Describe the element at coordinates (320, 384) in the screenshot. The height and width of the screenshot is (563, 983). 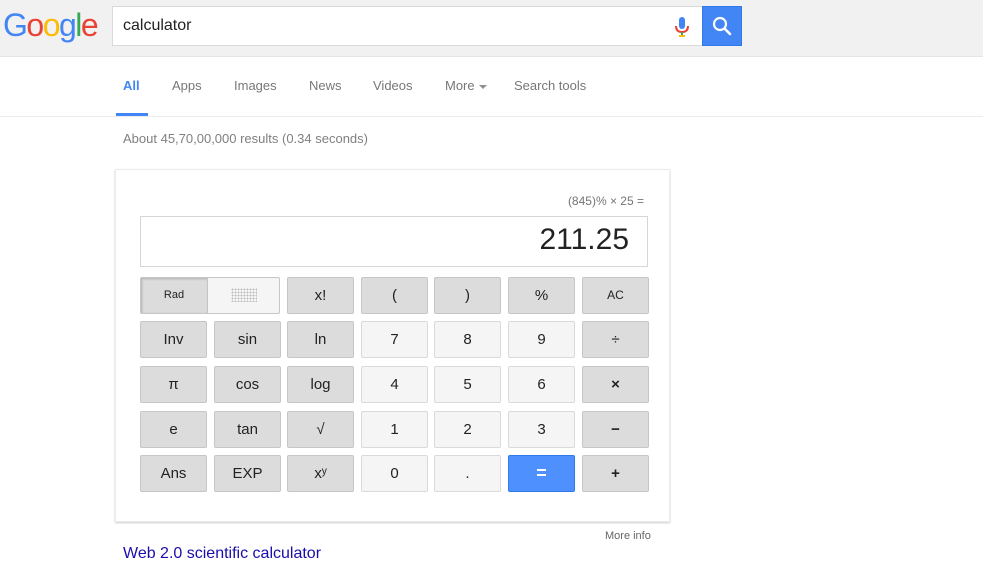
I see `log-key: log` at that location.